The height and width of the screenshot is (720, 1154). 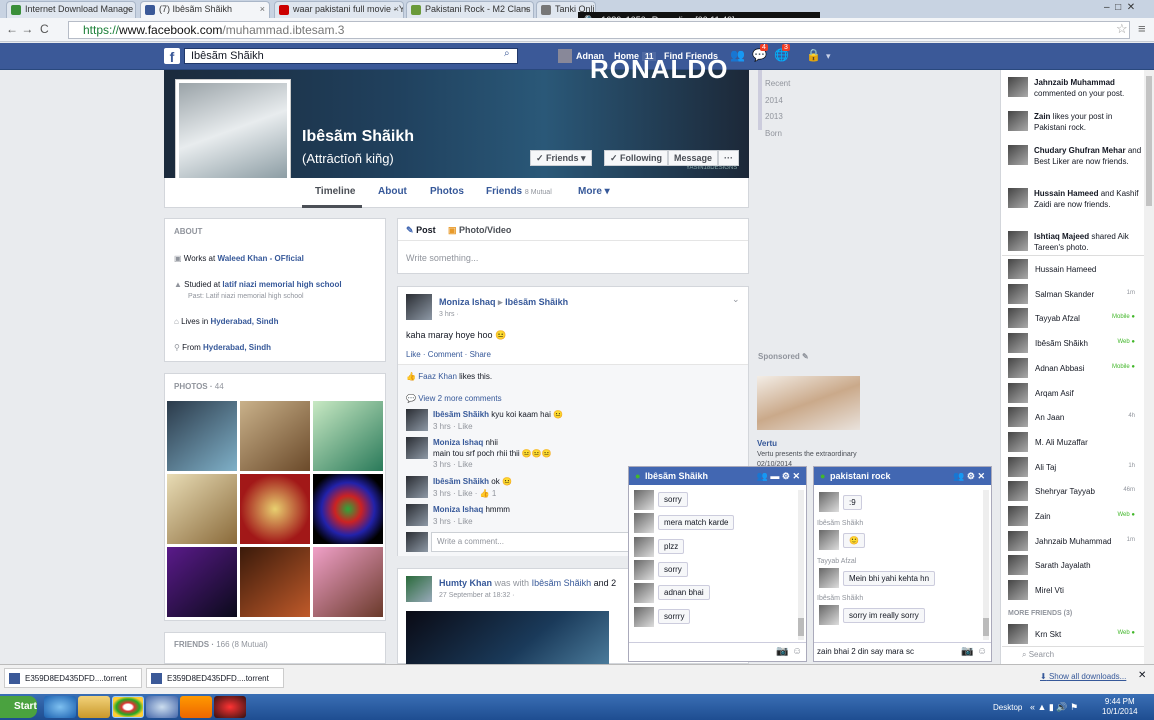 What do you see at coordinates (1007, 707) in the screenshot?
I see `desktop-toolbar: Desktop` at bounding box center [1007, 707].